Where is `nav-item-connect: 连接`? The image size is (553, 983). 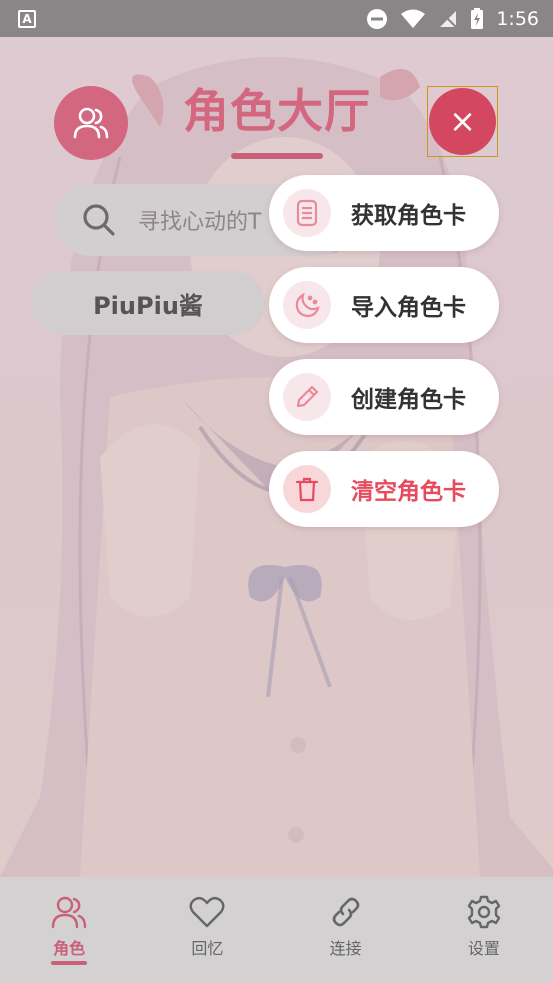 nav-item-connect: 连接 is located at coordinates (346, 930).